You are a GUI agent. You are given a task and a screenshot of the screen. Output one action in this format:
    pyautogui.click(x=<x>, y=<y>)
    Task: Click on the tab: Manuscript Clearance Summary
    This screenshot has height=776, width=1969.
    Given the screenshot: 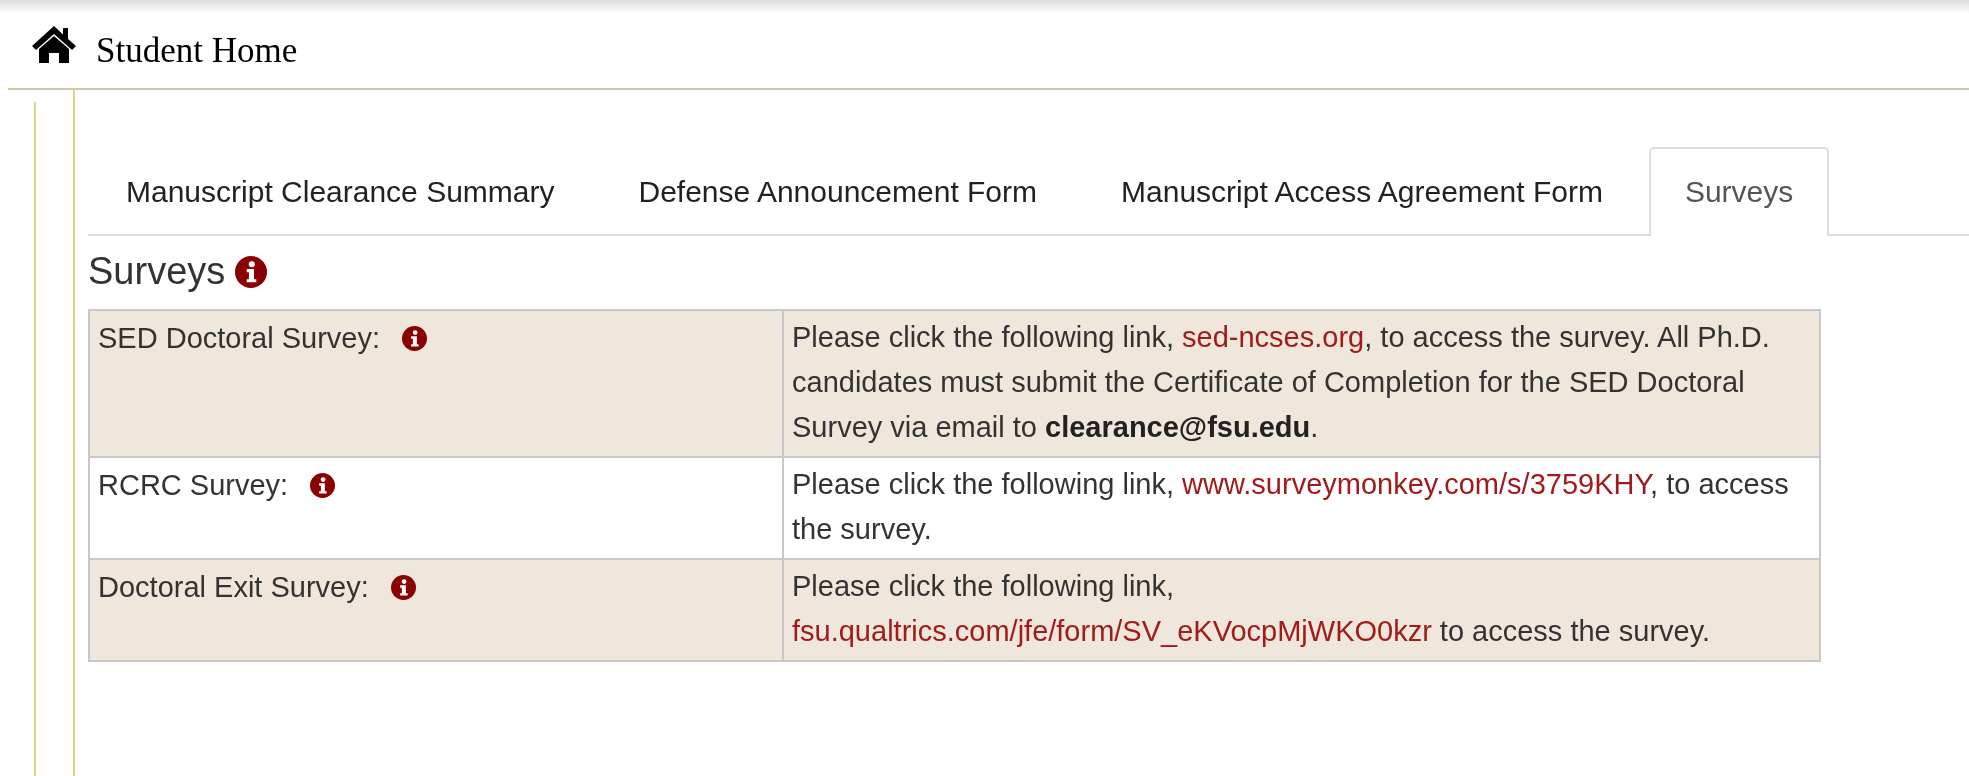 What is the action you would take?
    pyautogui.click(x=340, y=191)
    